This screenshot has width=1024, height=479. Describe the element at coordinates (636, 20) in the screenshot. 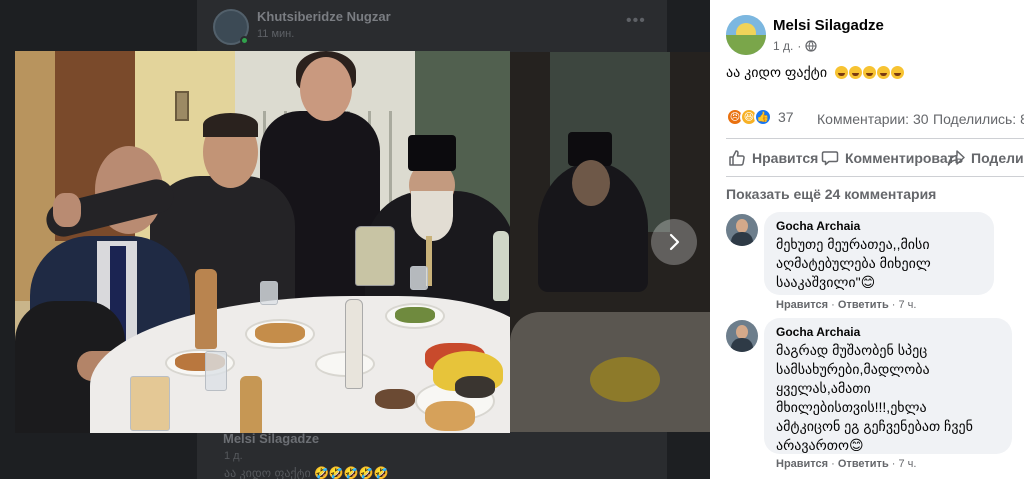

I see `more-options-icon: •••` at that location.